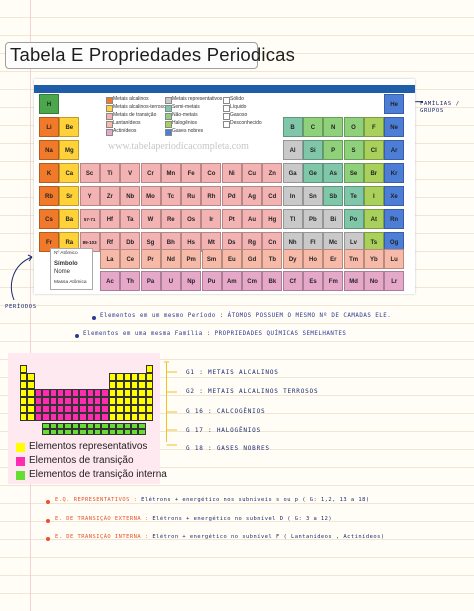 The height and width of the screenshot is (611, 474). Describe the element at coordinates (150, 196) in the screenshot. I see `element-cell: Mo` at that location.